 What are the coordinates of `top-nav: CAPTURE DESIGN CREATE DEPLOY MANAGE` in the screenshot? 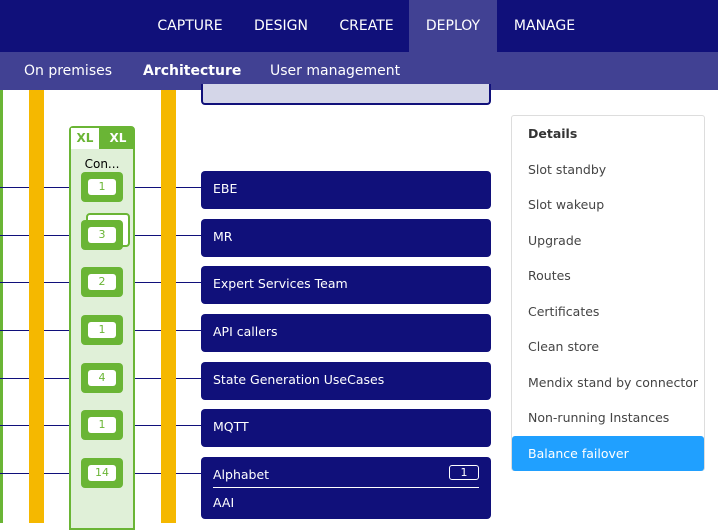 It's located at (359, 26).